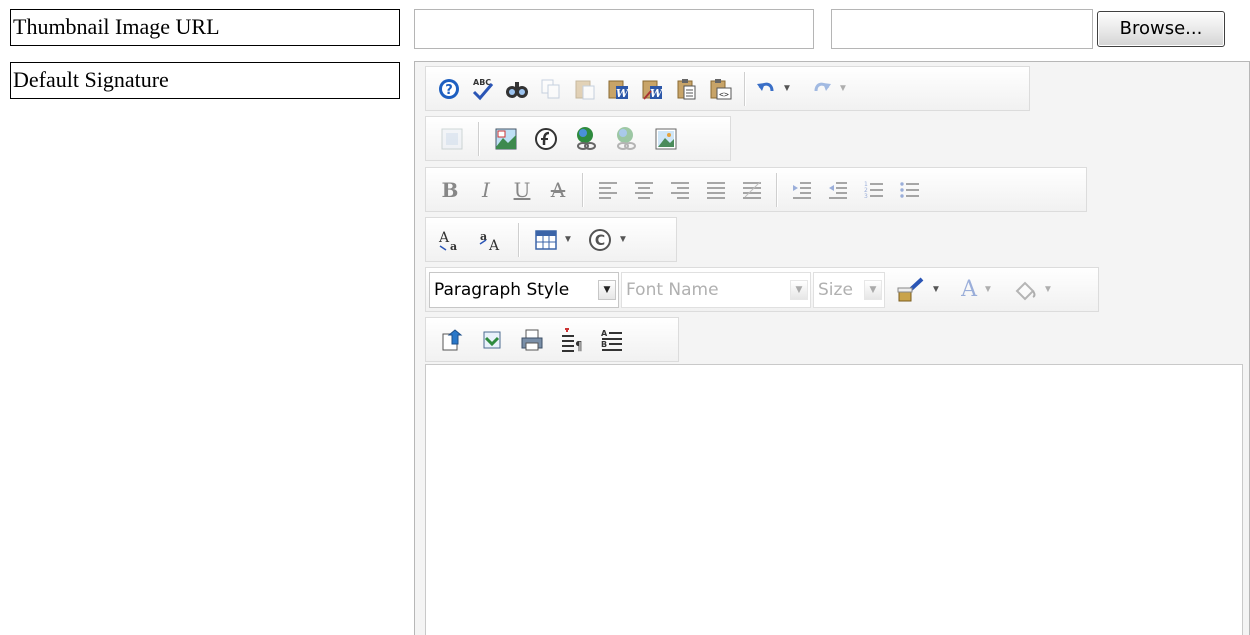 Image resolution: width=1250 pixels, height=635 pixels. I want to click on import-icon, so click(492, 340).